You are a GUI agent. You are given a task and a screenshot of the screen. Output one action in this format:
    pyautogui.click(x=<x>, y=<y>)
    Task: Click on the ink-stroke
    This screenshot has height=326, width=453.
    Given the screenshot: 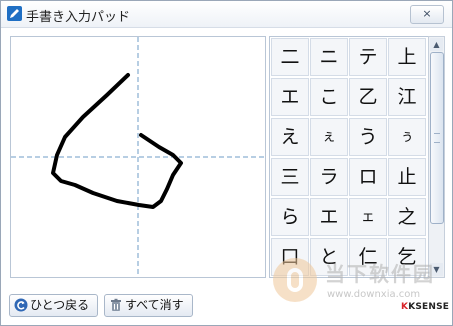 What is the action you would take?
    pyautogui.click(x=117, y=141)
    